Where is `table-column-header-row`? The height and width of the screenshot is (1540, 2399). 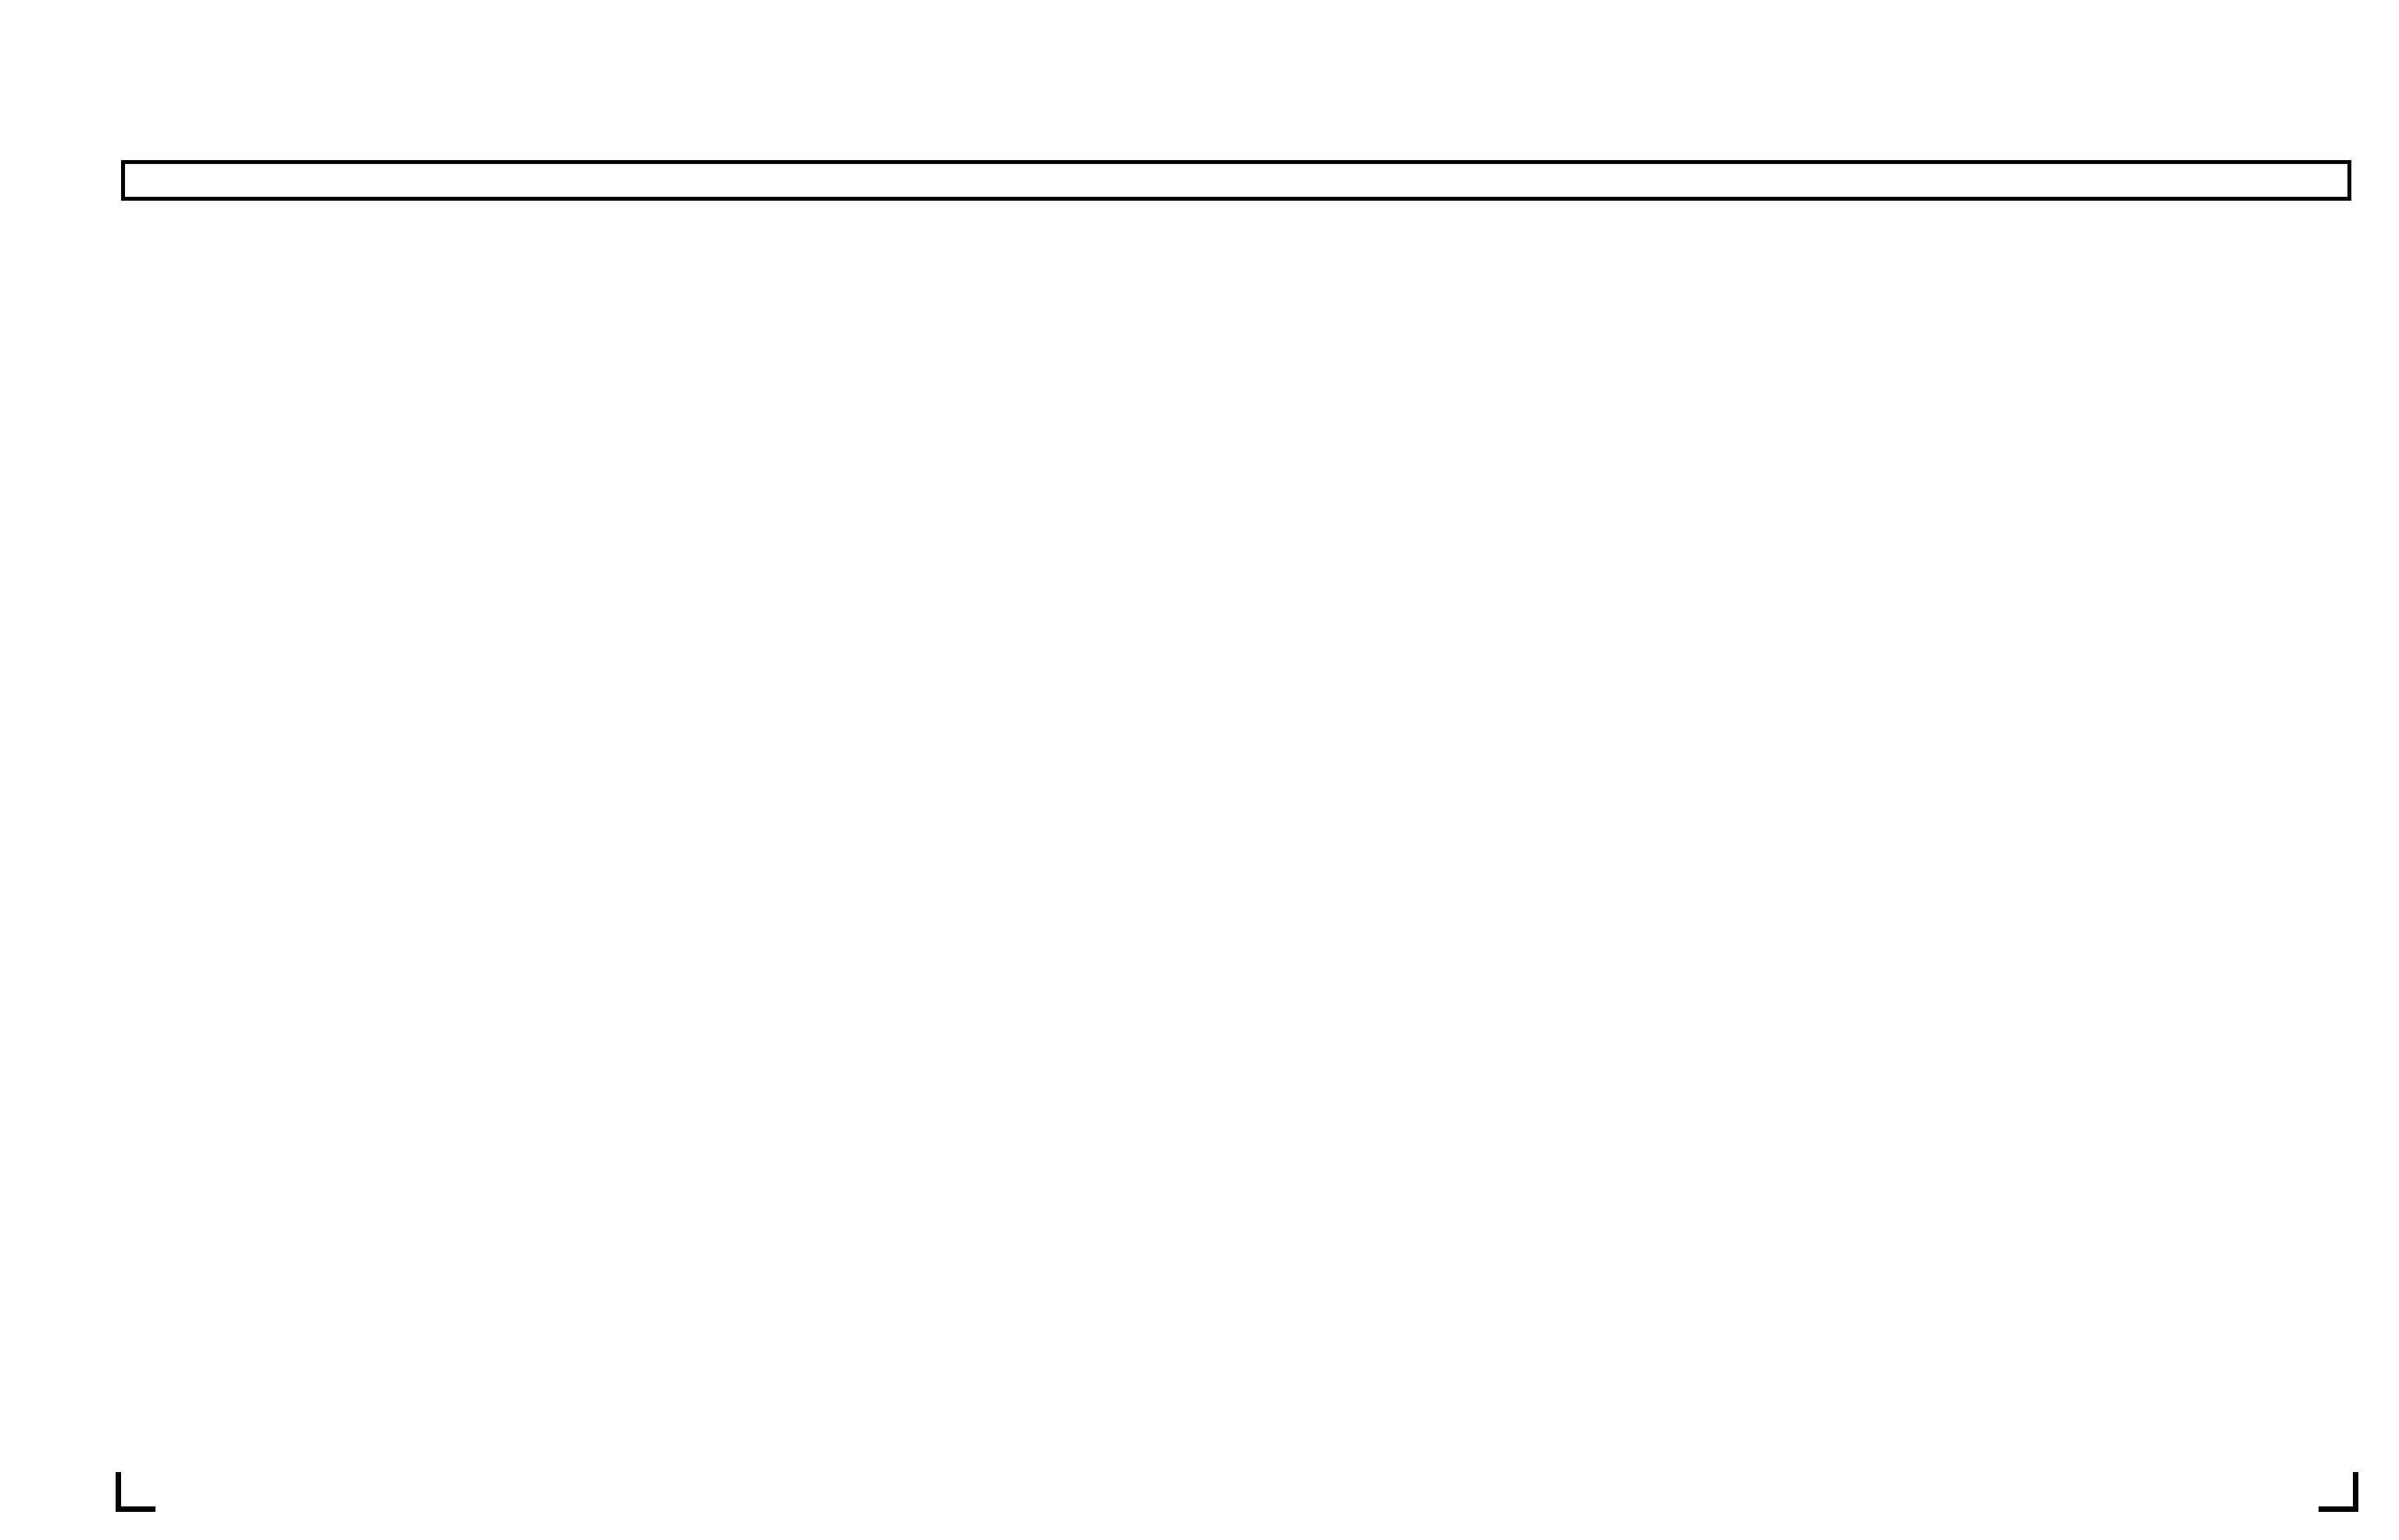 table-column-header-row is located at coordinates (1236, 180).